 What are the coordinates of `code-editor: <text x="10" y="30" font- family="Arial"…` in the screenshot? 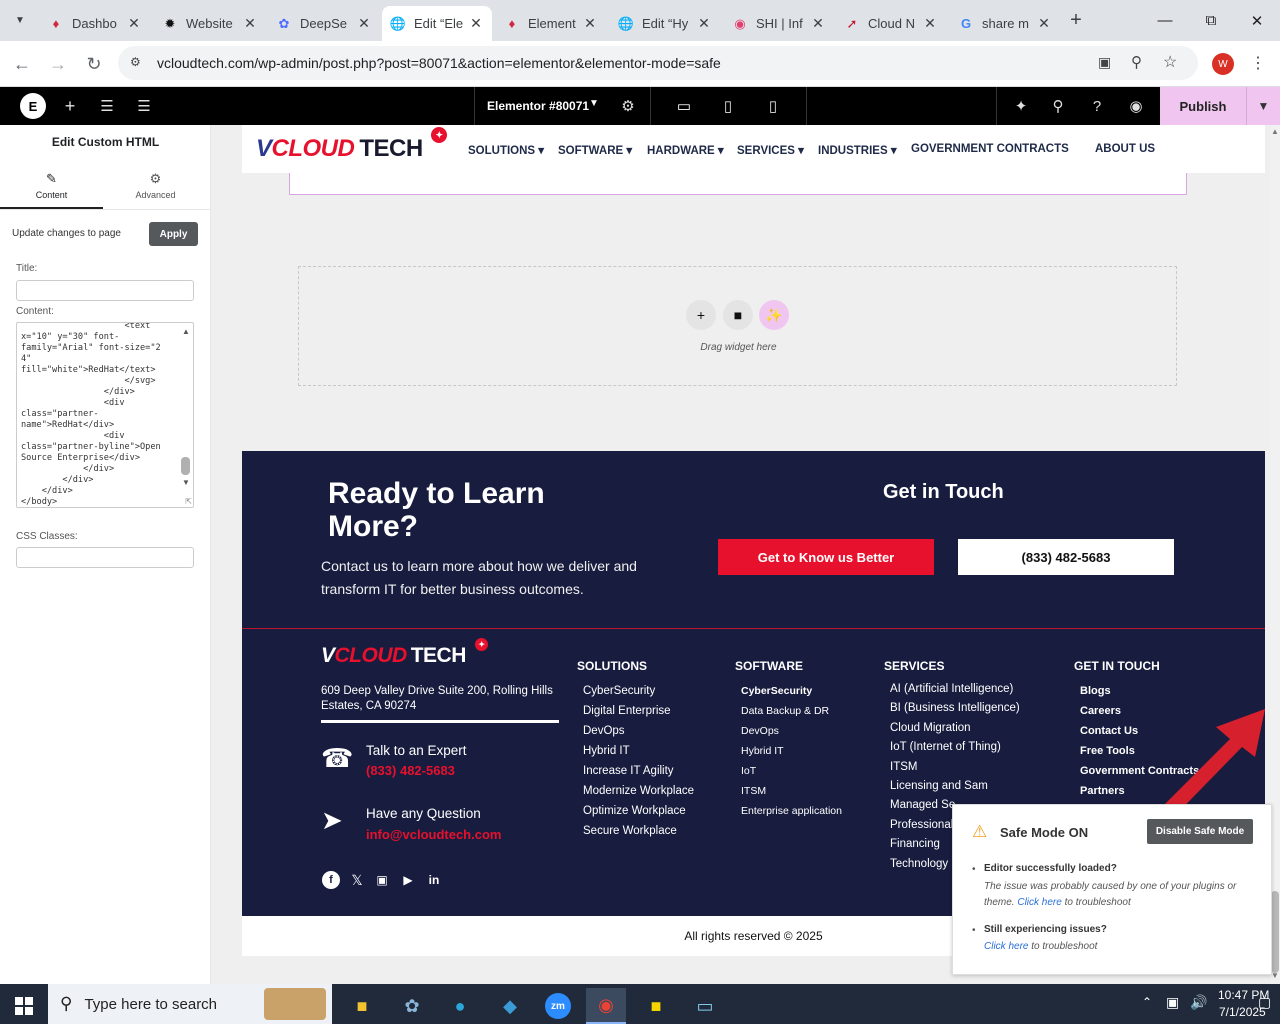 It's located at (105, 415).